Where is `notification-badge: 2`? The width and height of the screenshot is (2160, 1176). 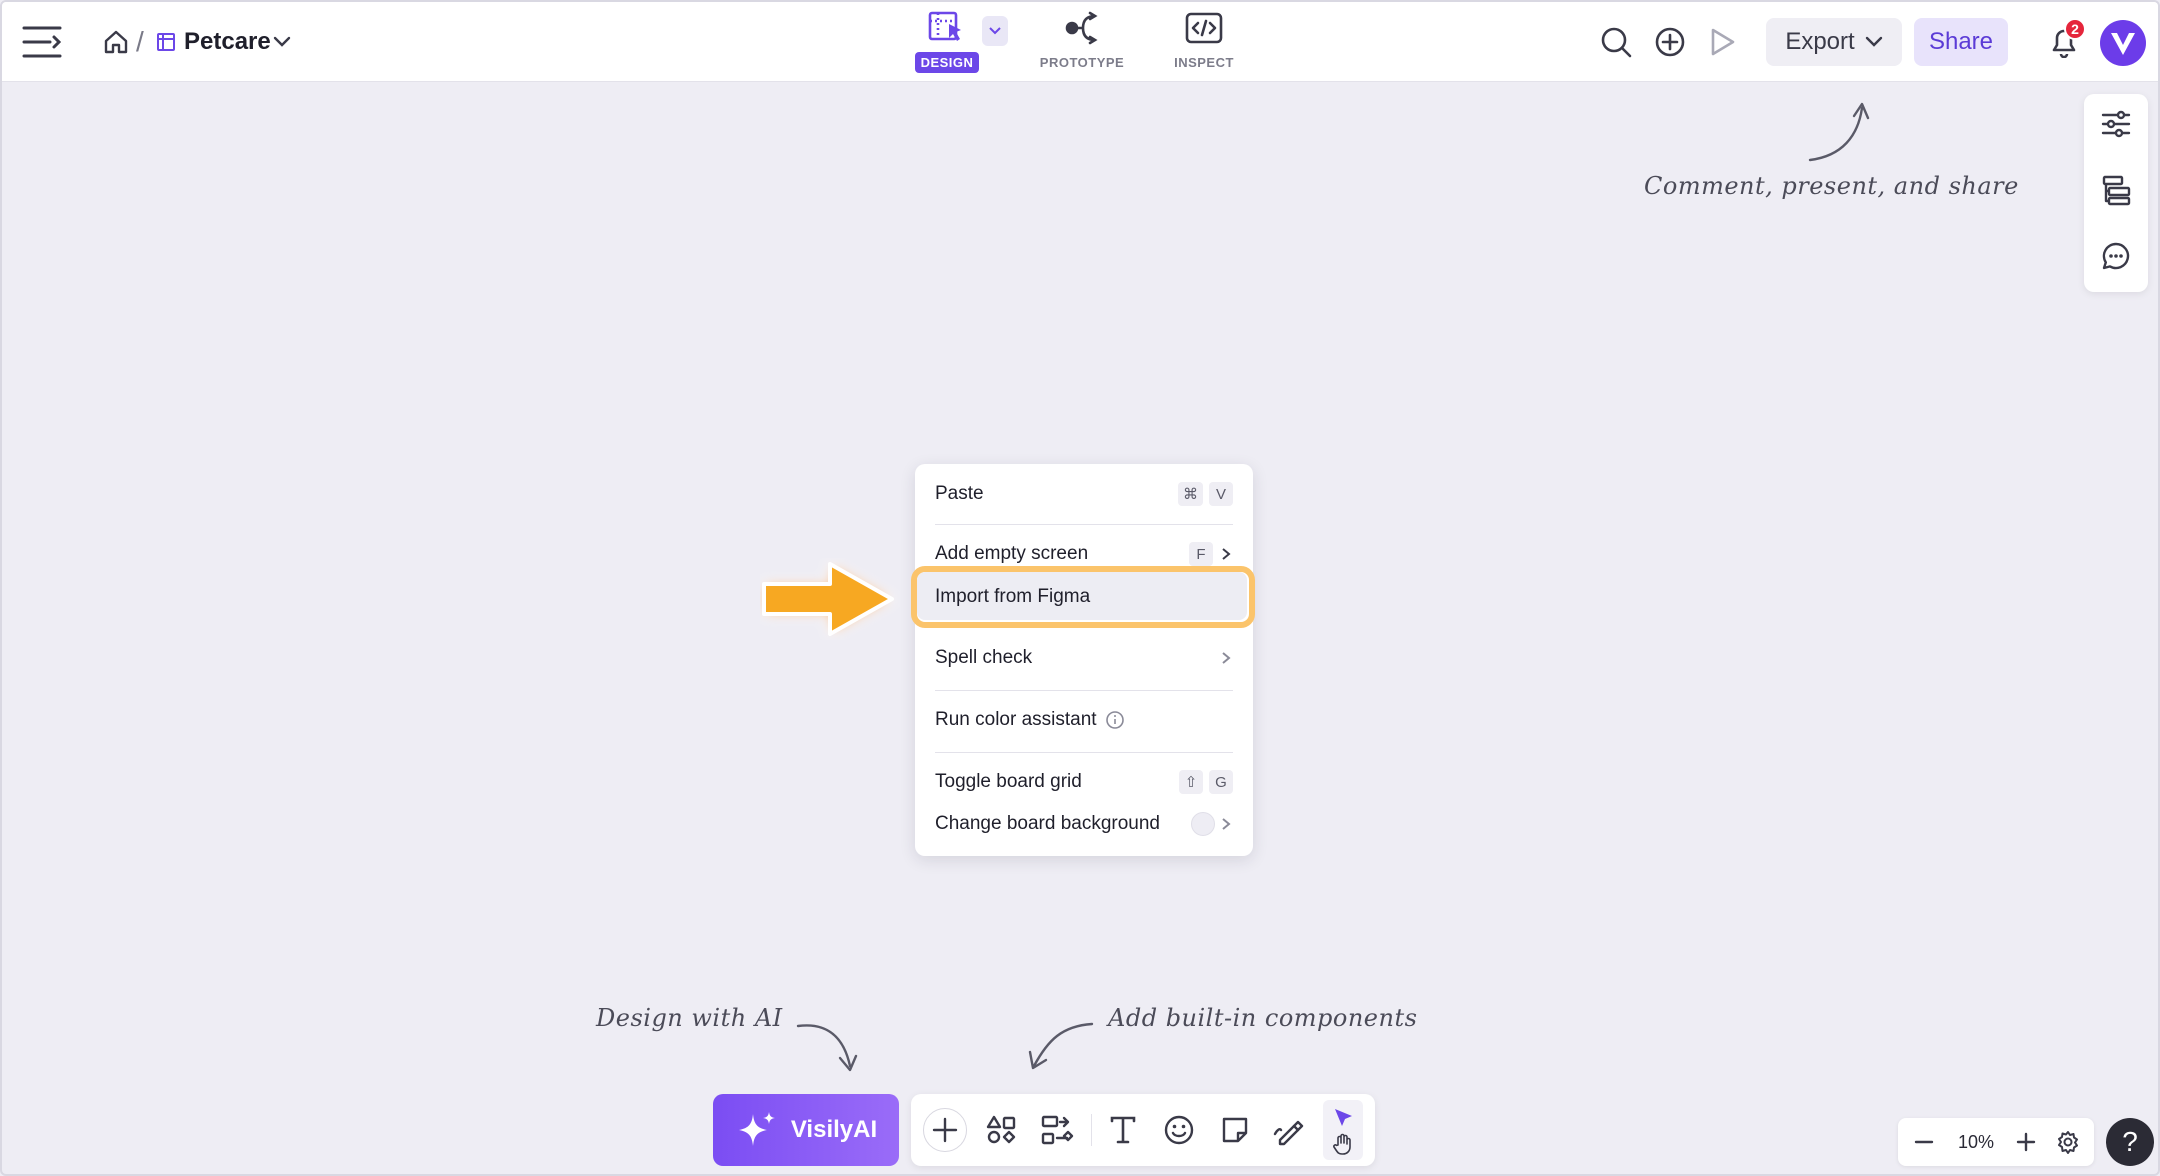
notification-badge: 2 is located at coordinates (2075, 29).